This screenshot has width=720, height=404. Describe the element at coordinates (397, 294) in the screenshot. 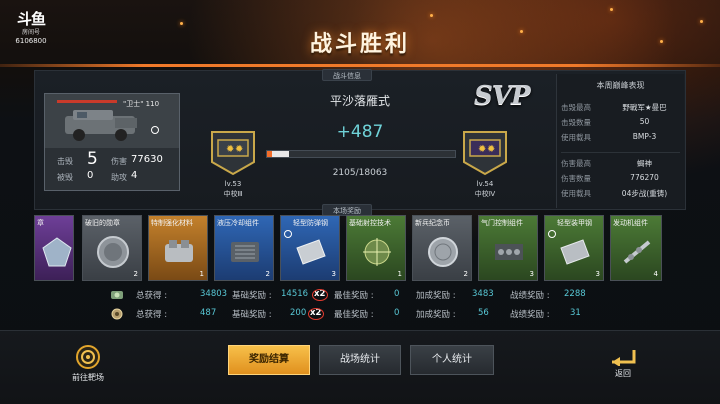

I see `silver-best: 0` at that location.